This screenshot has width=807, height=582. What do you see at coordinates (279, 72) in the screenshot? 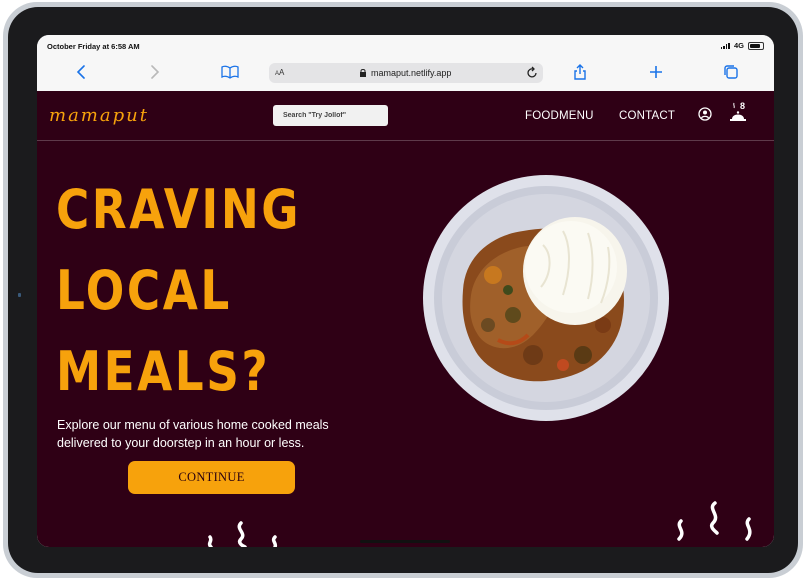
I see `reader-button: AA` at bounding box center [279, 72].